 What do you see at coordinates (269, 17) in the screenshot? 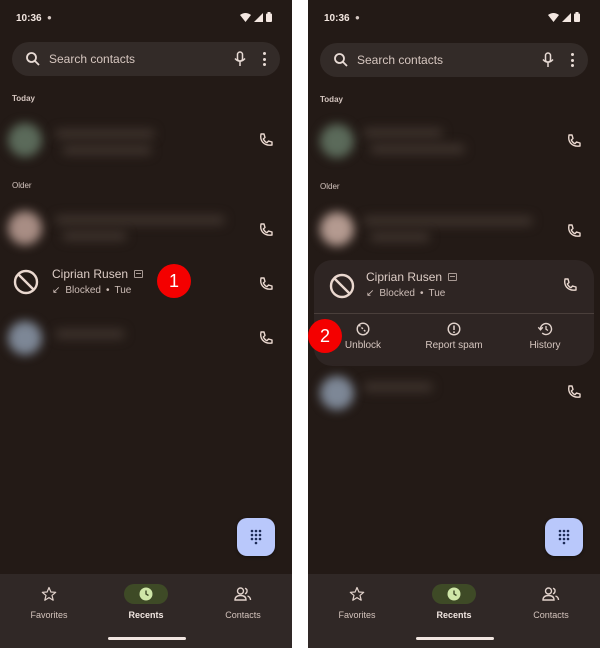
I see `battery-icon` at bounding box center [269, 17].